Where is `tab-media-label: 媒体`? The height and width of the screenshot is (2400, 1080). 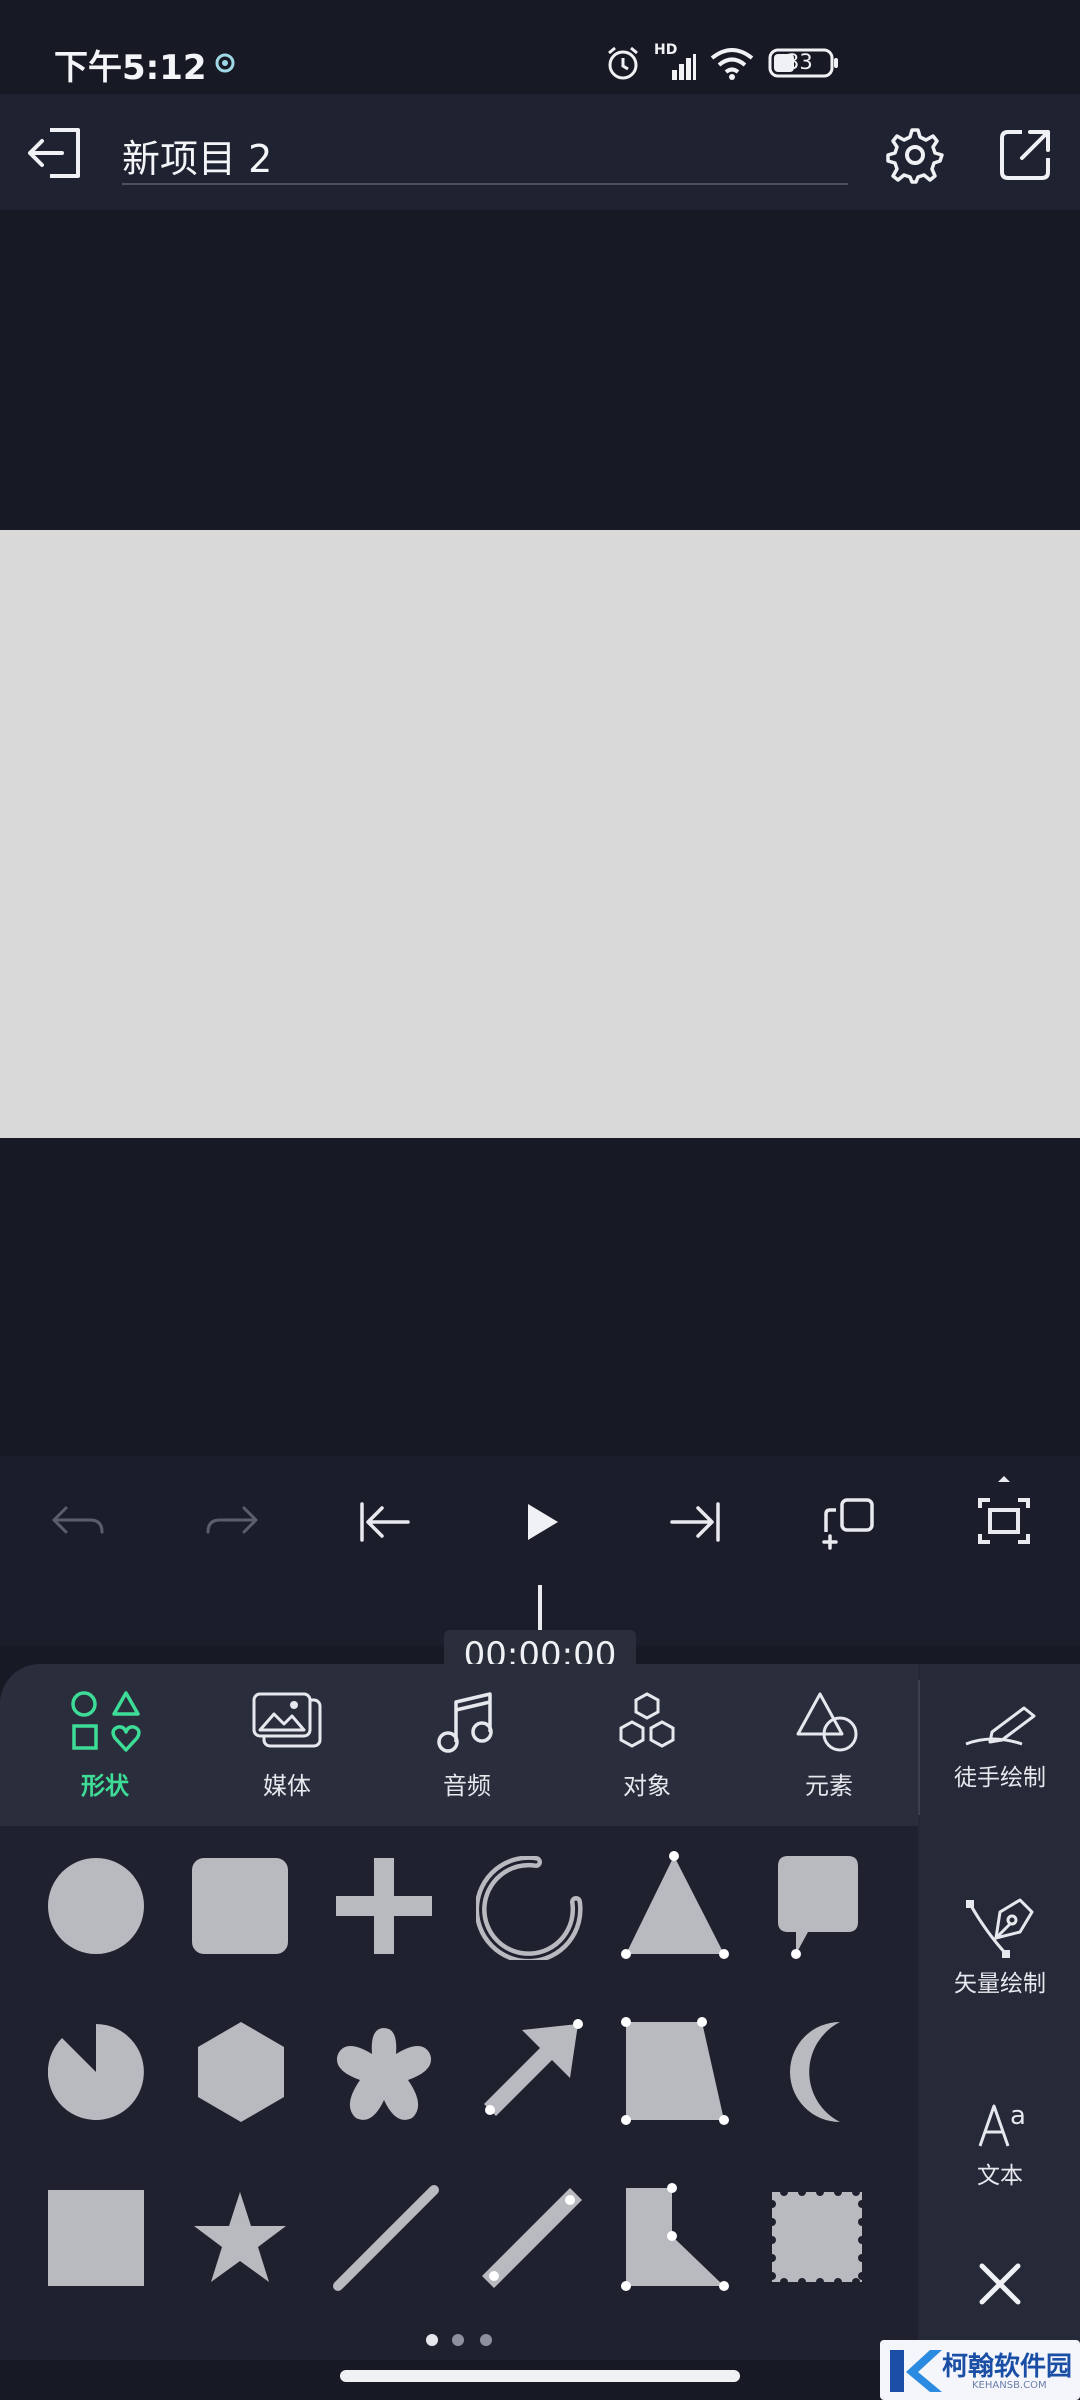
tab-media-label: 媒体 is located at coordinates (287, 1786).